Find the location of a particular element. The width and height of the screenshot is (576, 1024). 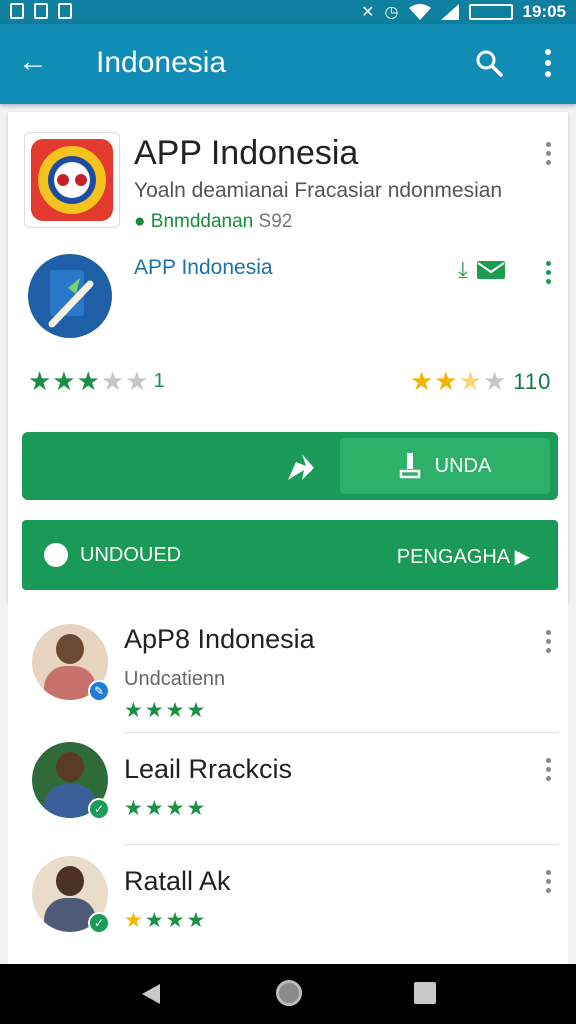

status-time: 19:05 is located at coordinates (544, 11).